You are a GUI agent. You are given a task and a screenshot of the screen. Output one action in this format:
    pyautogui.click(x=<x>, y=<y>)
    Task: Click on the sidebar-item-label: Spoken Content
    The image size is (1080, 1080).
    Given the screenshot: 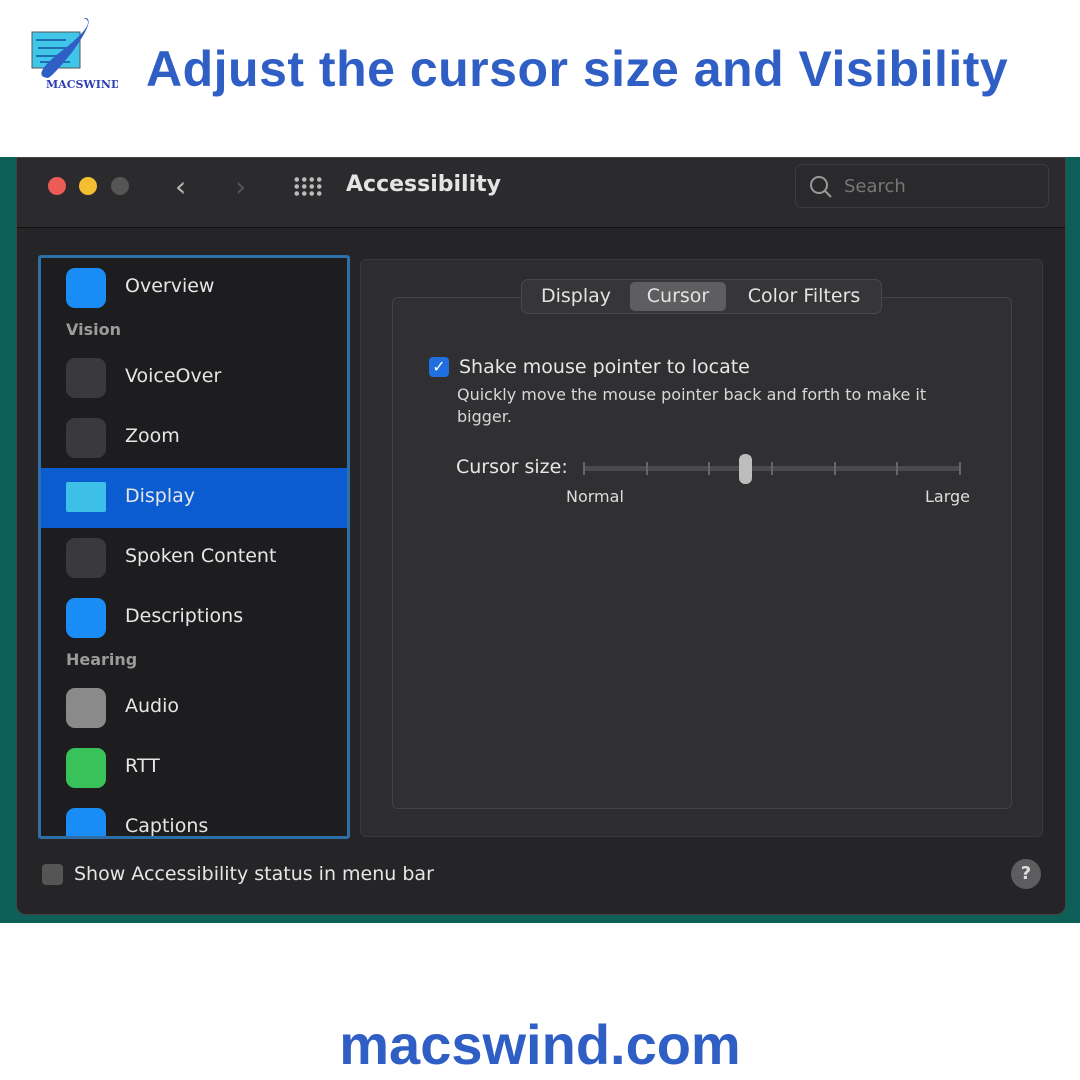 What is the action you would take?
    pyautogui.click(x=201, y=556)
    